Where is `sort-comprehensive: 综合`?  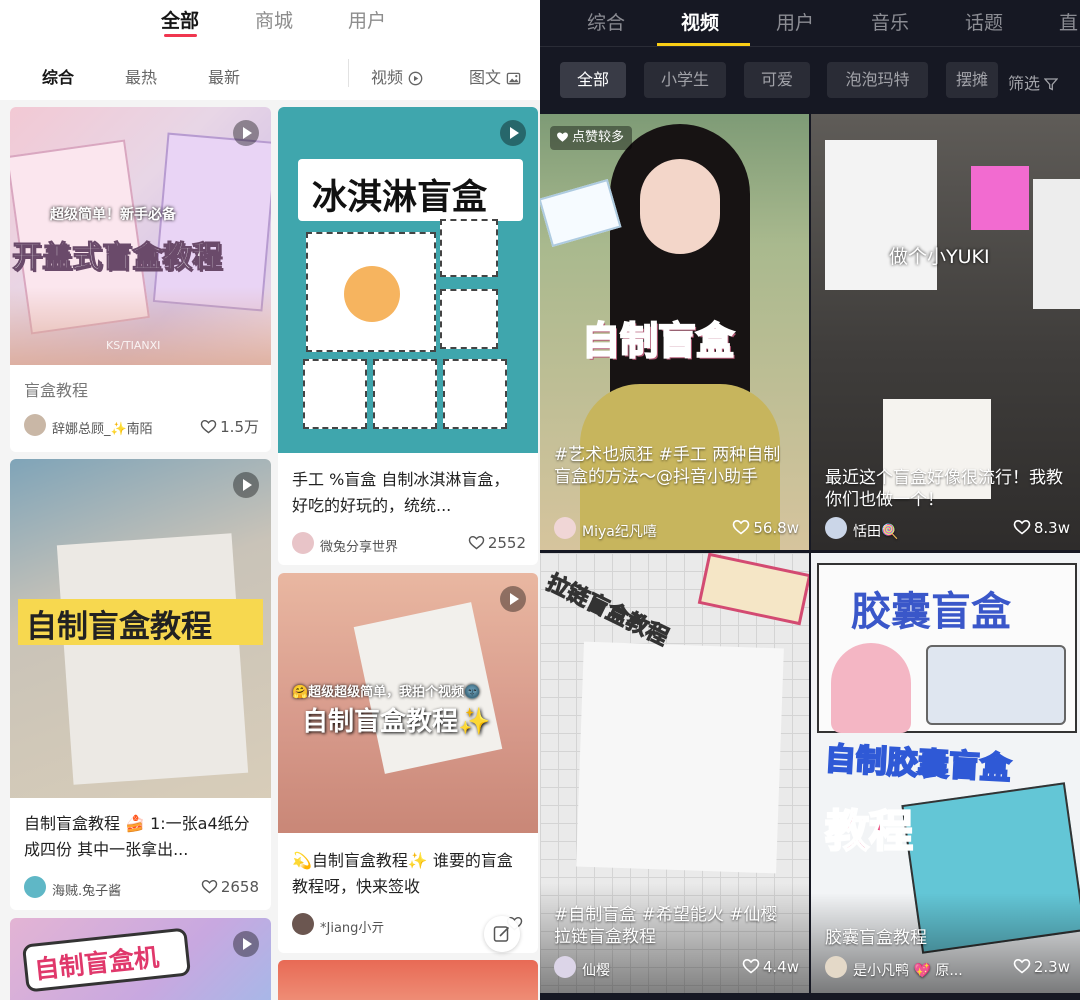 sort-comprehensive: 综合 is located at coordinates (58, 76).